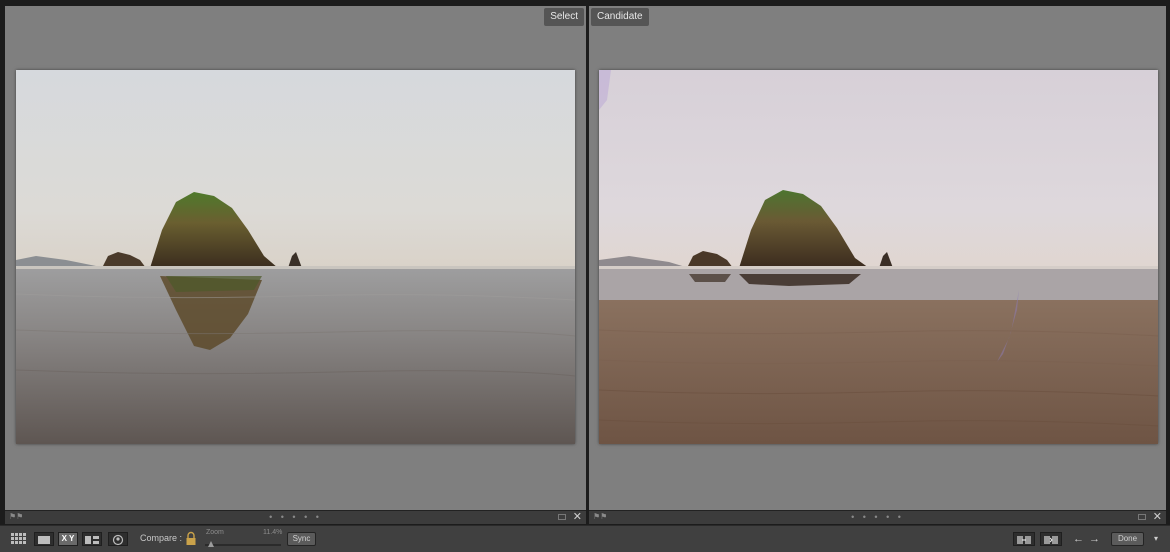  What do you see at coordinates (1078, 539) in the screenshot?
I see `previous-arrow-icon: ←` at bounding box center [1078, 539].